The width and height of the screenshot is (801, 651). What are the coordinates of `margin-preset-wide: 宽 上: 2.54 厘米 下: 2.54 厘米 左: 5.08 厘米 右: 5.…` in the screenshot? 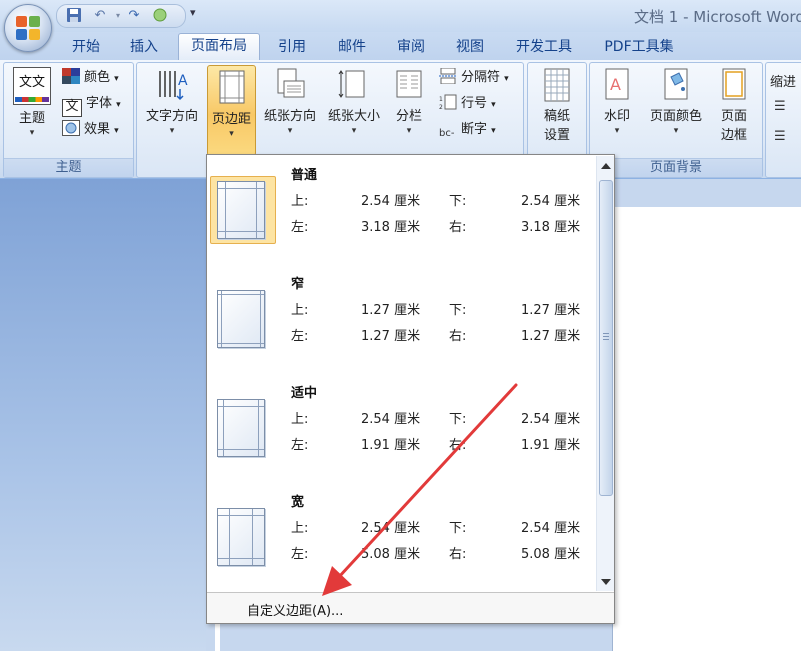 It's located at (401, 536).